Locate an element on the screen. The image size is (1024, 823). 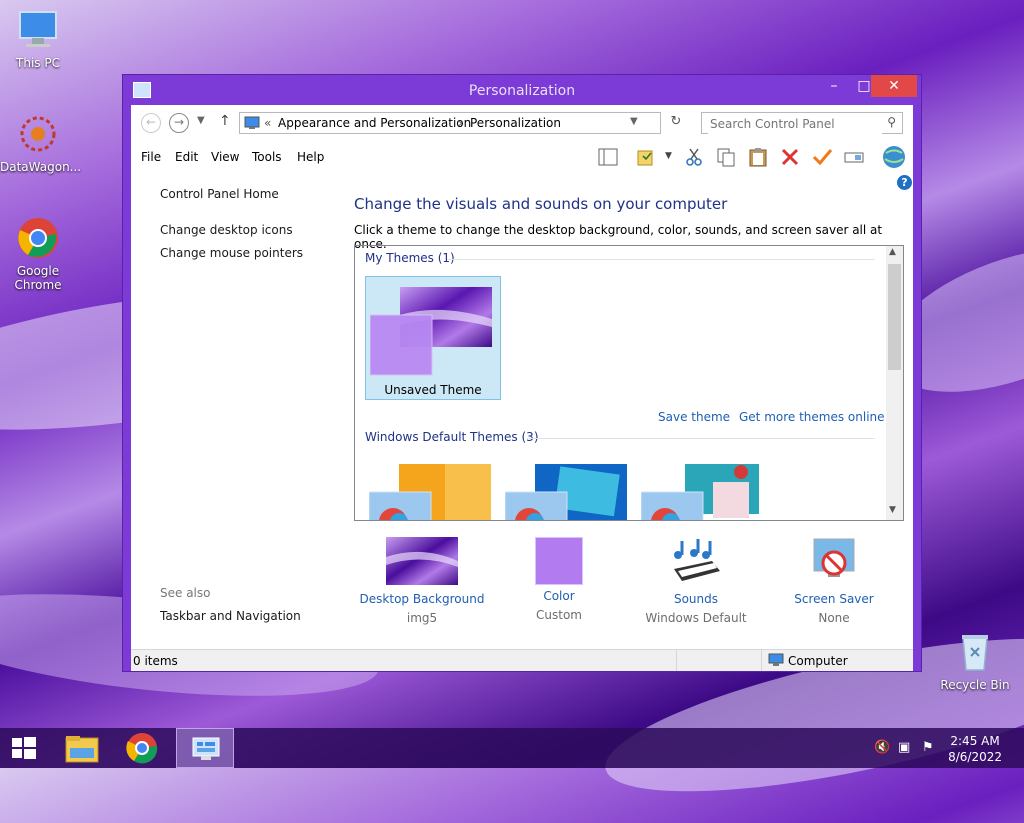
close-button: ✕ is located at coordinates (894, 86).